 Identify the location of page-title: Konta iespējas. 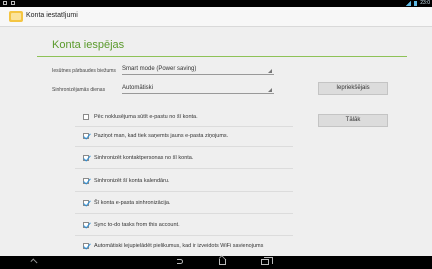
(88, 45).